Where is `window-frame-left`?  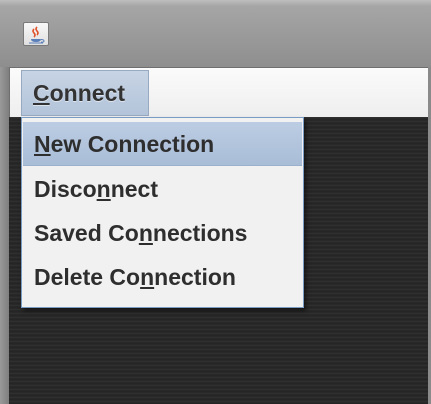
window-frame-left is located at coordinates (4, 235).